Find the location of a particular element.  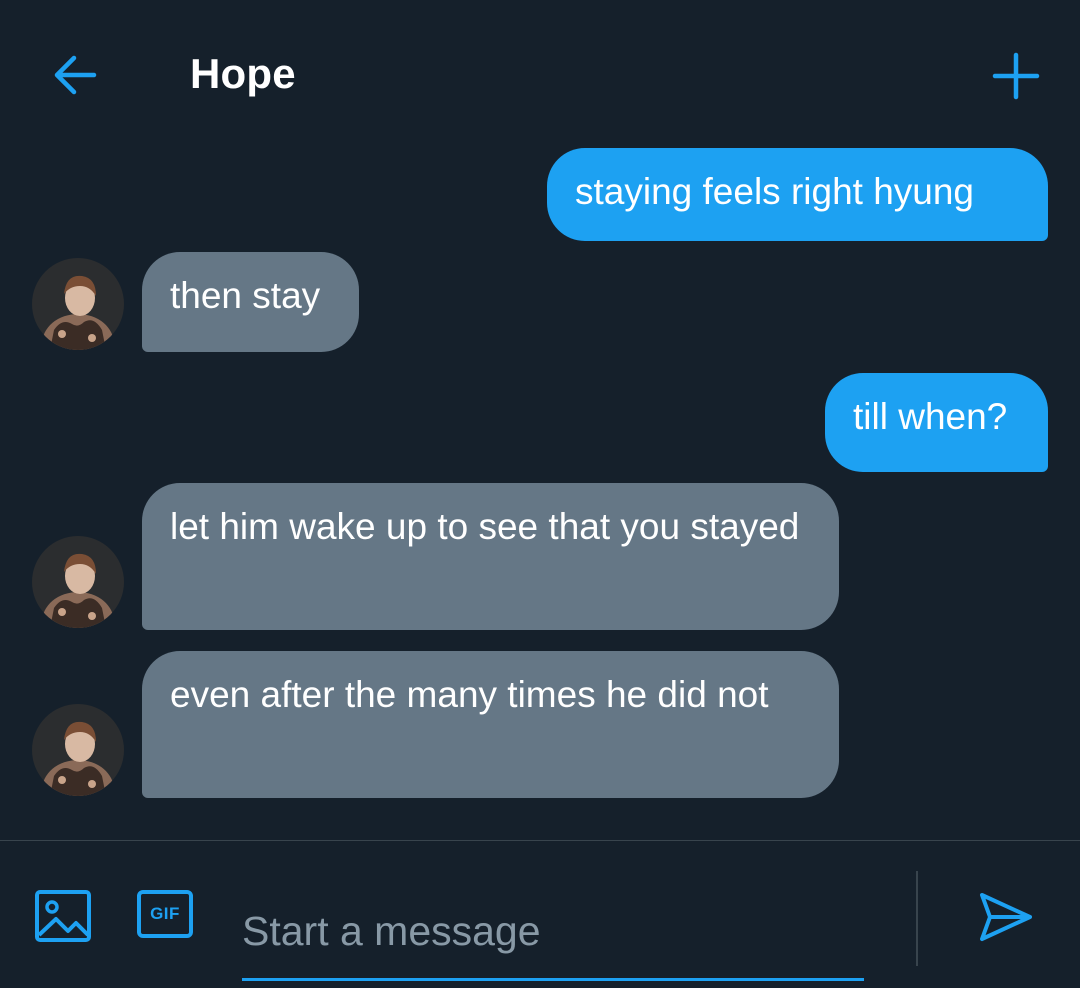

arrow-left-icon is located at coordinates (75, 75).